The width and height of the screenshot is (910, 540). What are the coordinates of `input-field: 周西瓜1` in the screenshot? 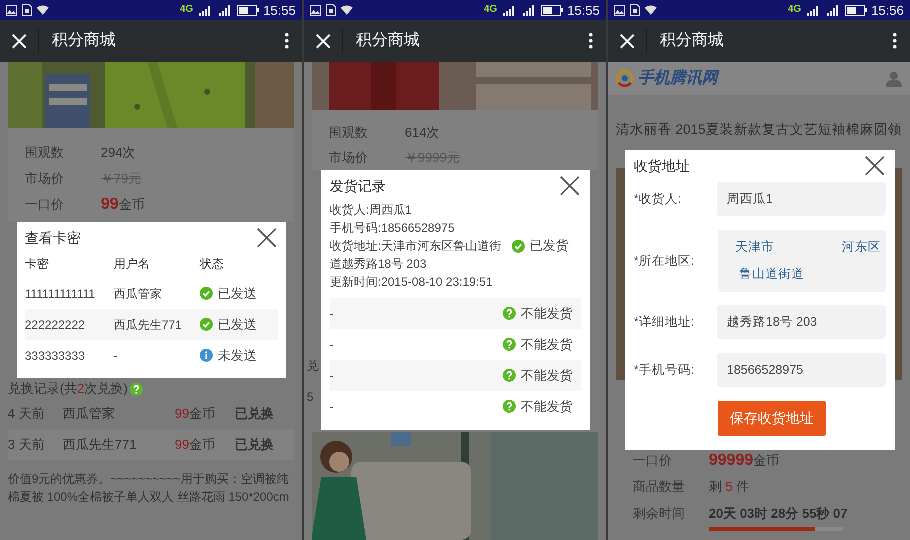 It's located at (801, 199).